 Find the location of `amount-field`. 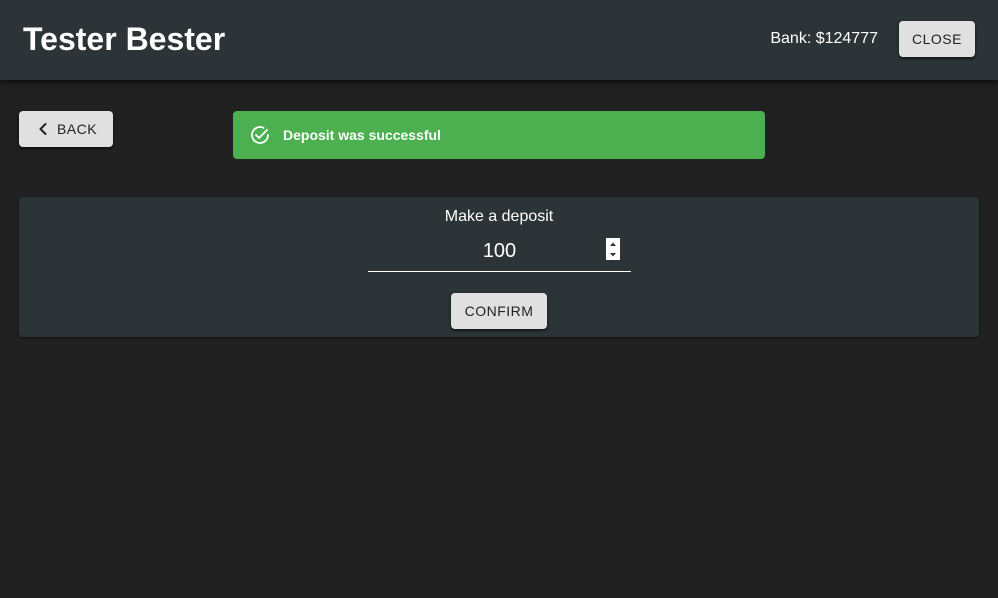

amount-field is located at coordinates (499, 252).